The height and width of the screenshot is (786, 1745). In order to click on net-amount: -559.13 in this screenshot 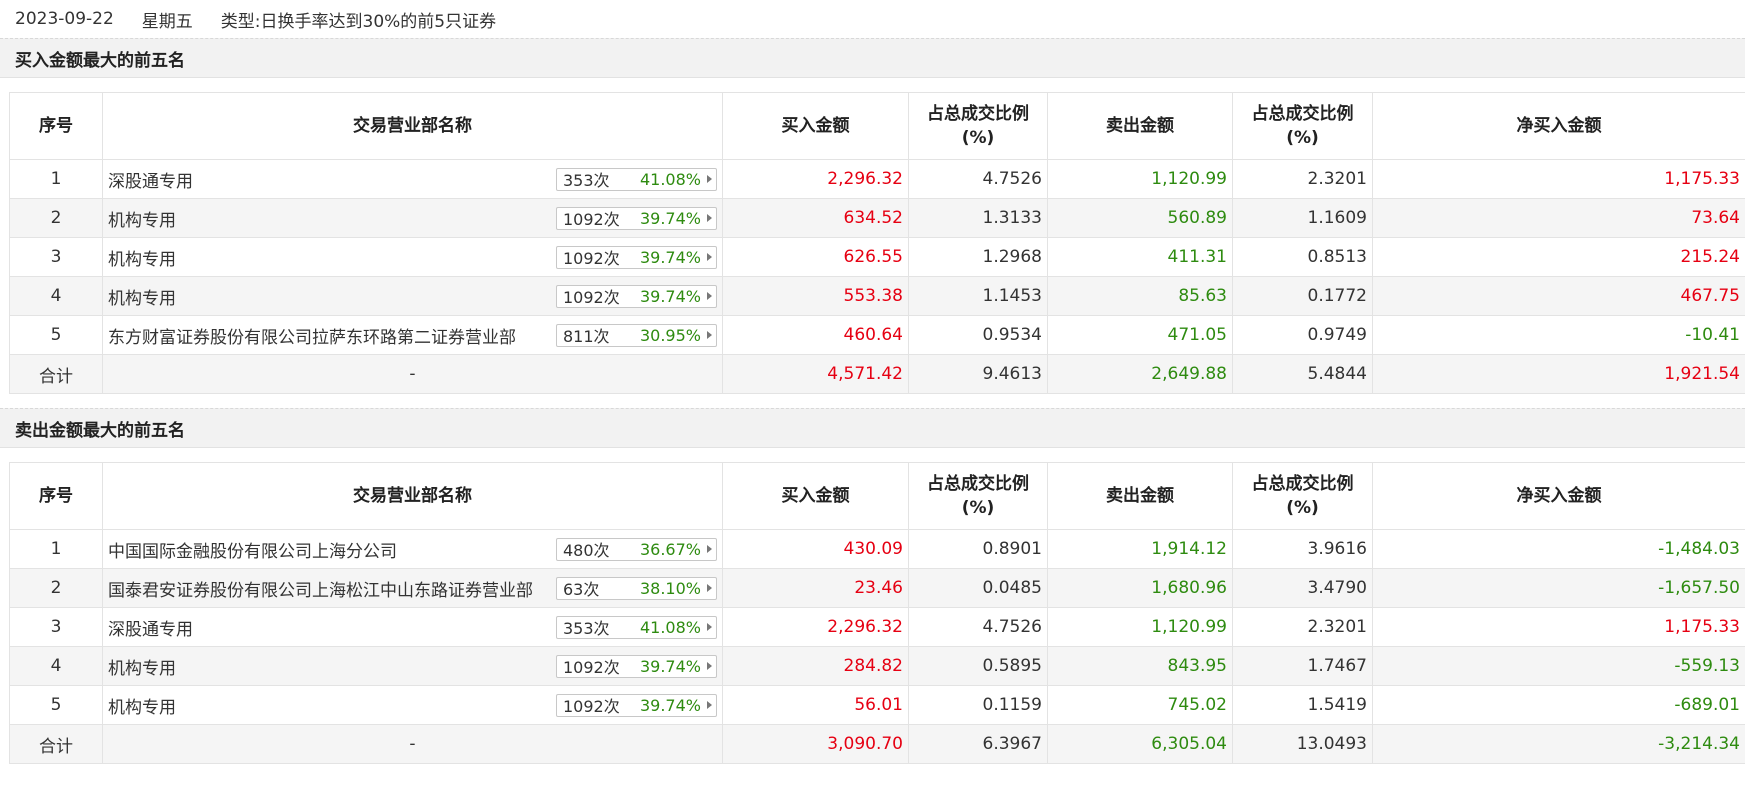, I will do `click(1558, 666)`.